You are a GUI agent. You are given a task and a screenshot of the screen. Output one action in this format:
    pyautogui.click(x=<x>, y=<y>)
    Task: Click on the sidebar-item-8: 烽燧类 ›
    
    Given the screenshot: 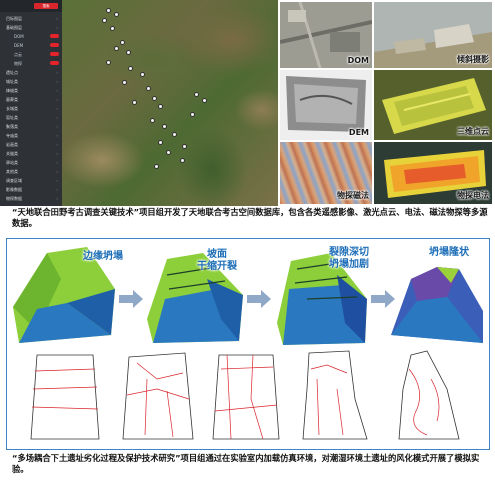 What is the action you would take?
    pyautogui.click(x=31, y=90)
    